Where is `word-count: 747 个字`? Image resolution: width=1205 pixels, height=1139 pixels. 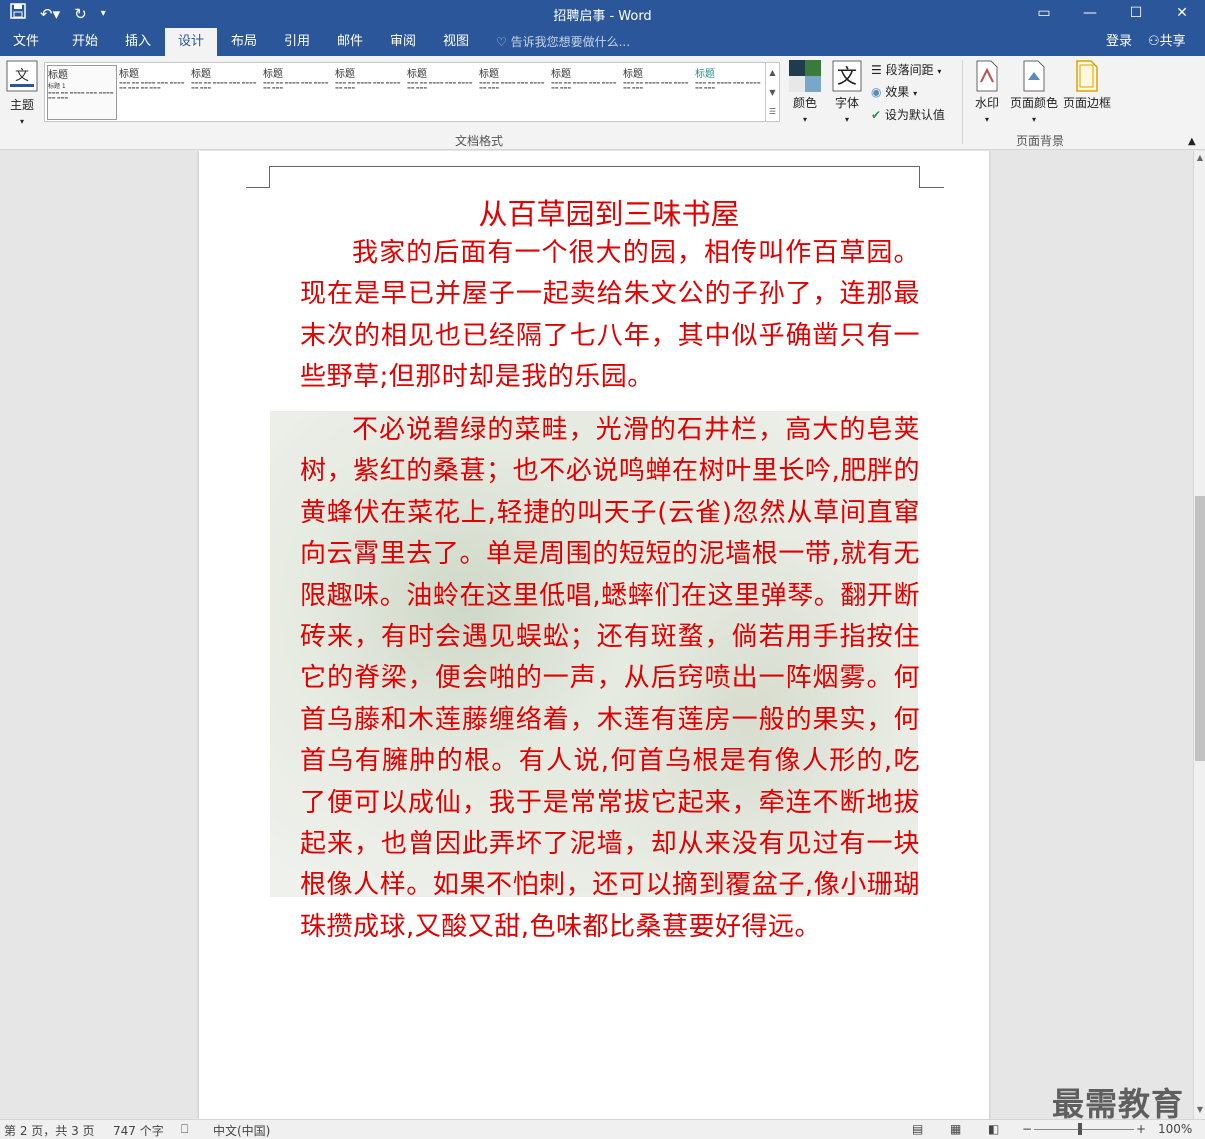 word-count: 747 个字 is located at coordinates (138, 1130).